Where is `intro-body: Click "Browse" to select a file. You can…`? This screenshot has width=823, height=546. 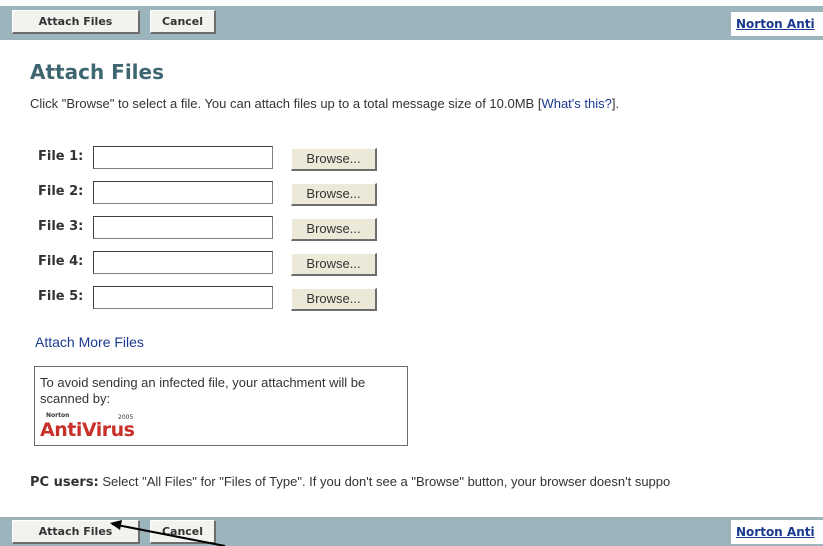 intro-body: Click "Browse" to select a file. You can… is located at coordinates (286, 103).